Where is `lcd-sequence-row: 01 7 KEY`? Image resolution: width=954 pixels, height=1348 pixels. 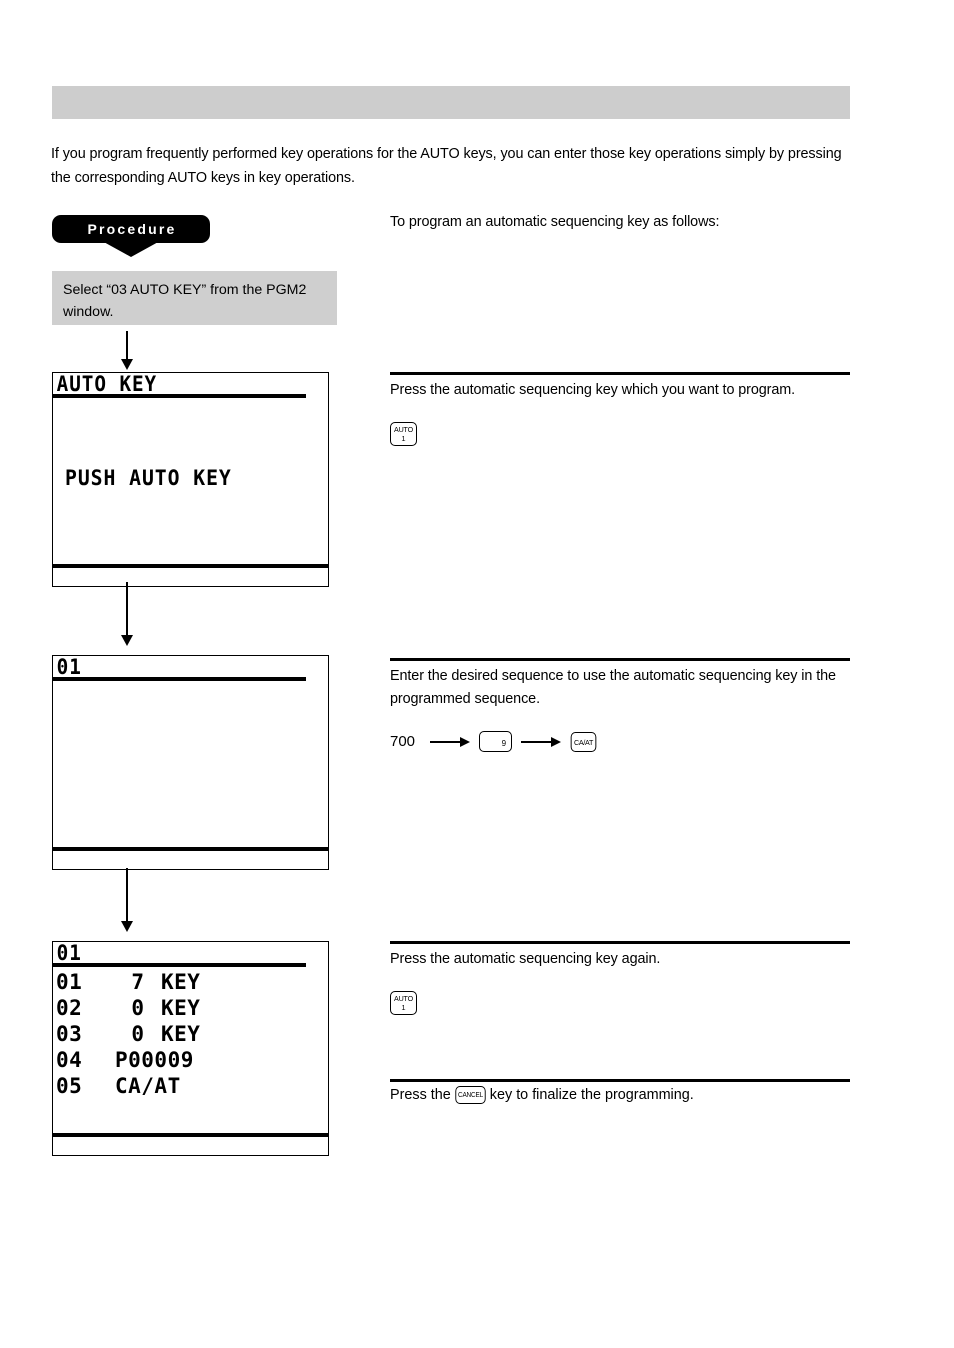 lcd-sequence-row: 01 7 KEY is located at coordinates (190, 982).